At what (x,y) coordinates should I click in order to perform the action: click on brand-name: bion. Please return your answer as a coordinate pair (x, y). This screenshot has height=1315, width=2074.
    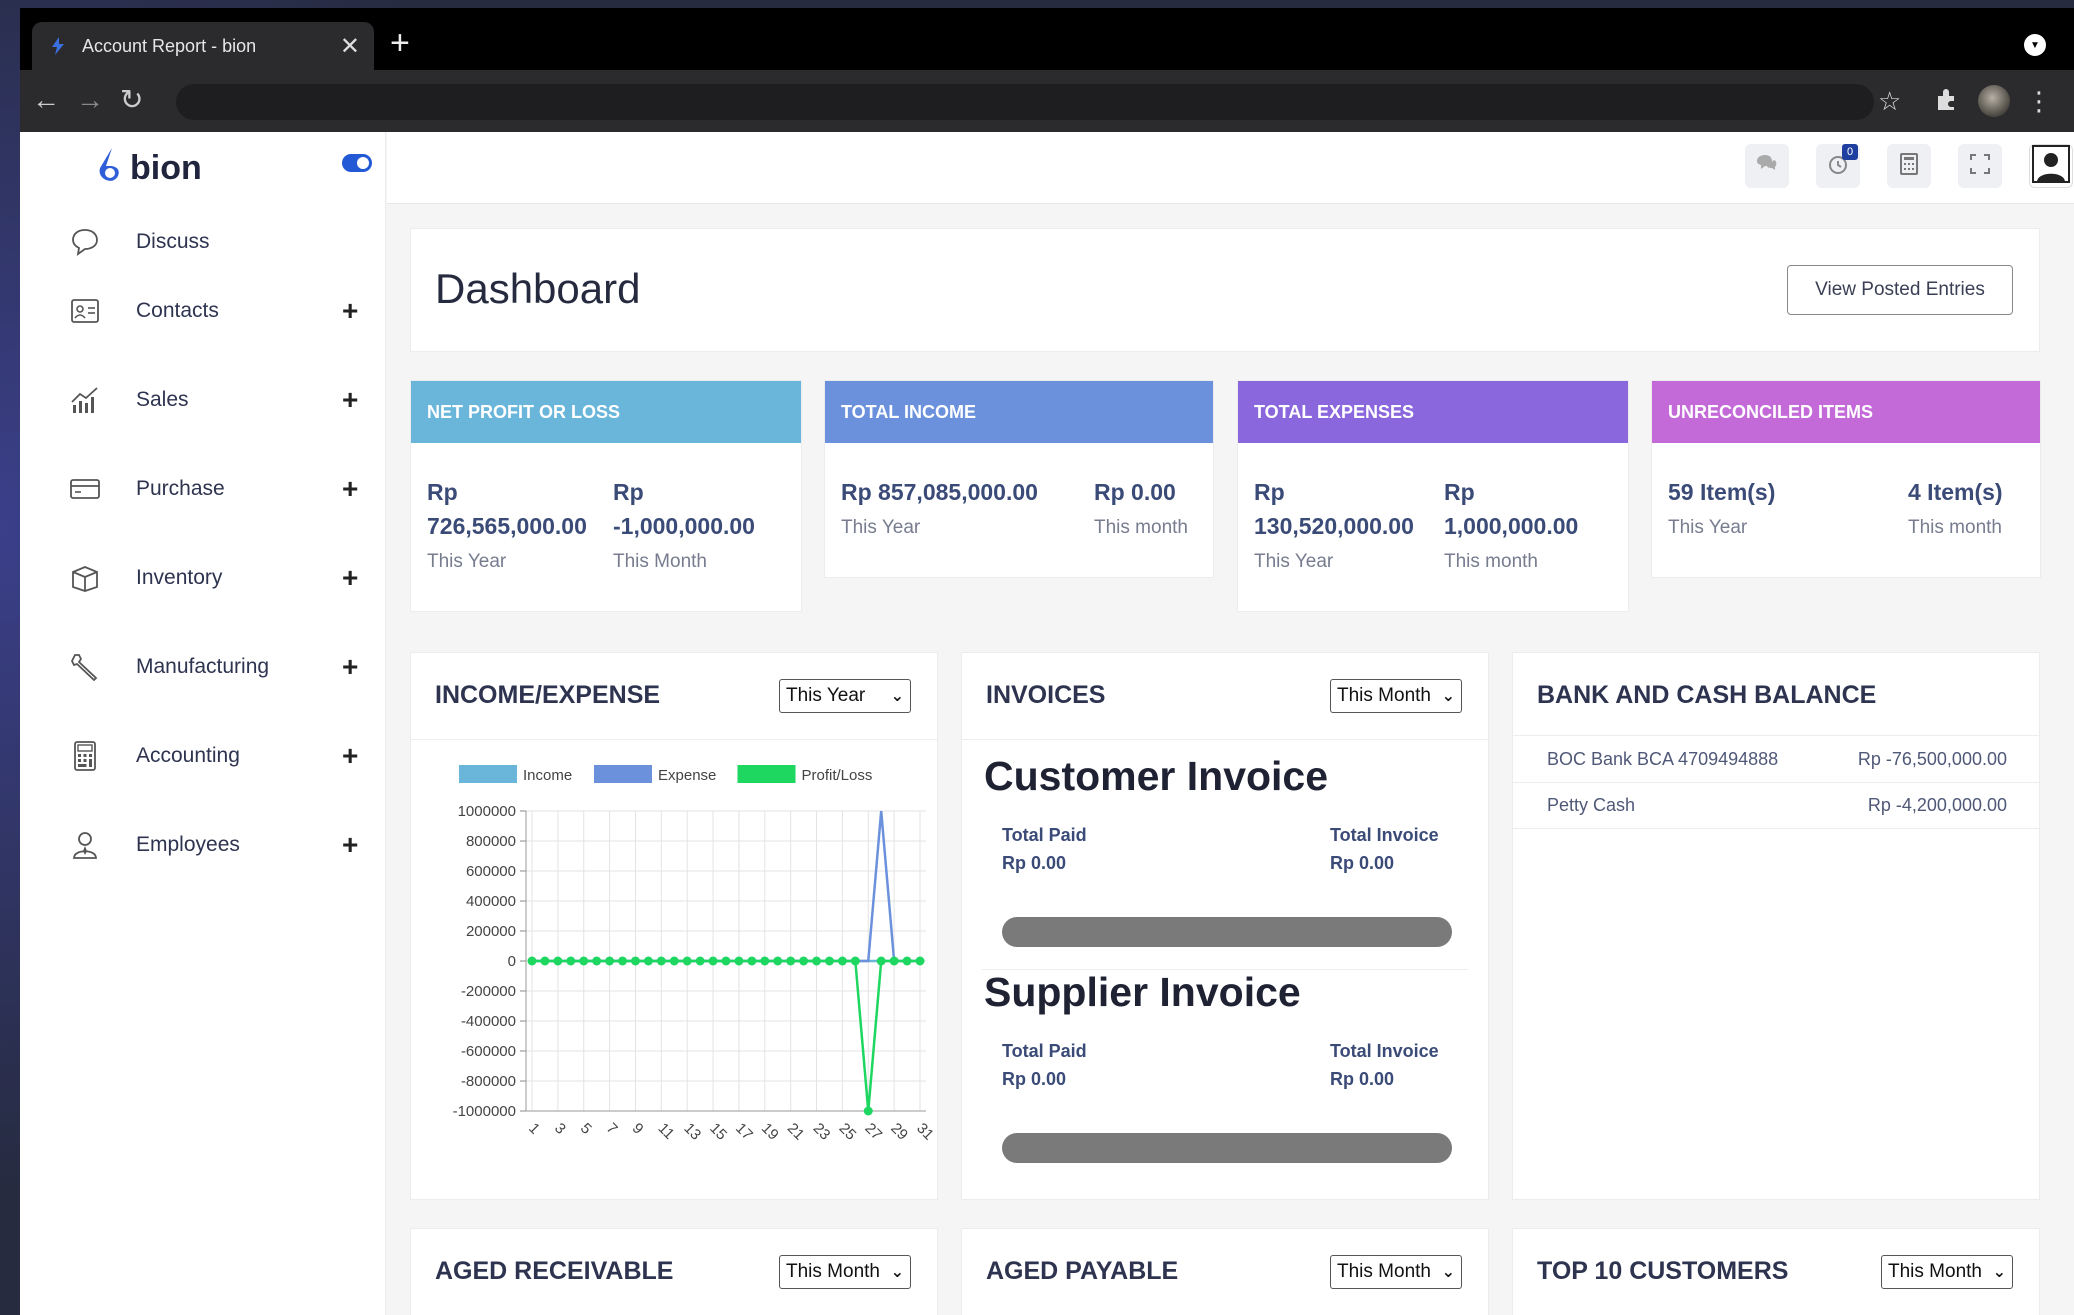
    Looking at the image, I should click on (166, 168).